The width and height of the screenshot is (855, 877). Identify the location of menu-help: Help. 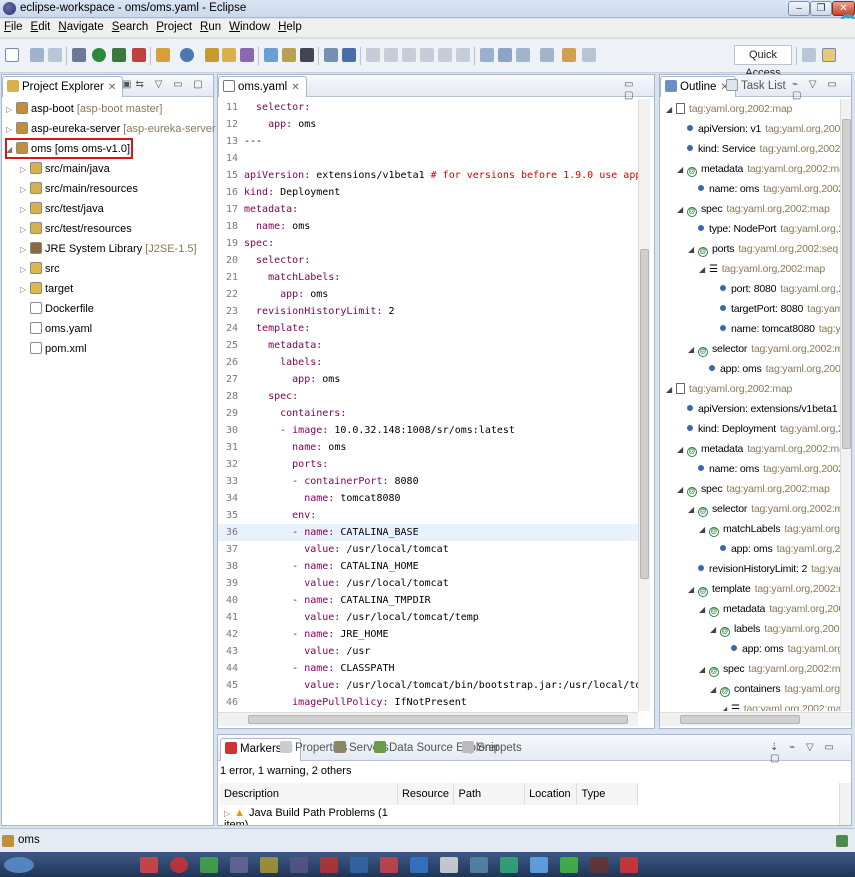
(290, 26).